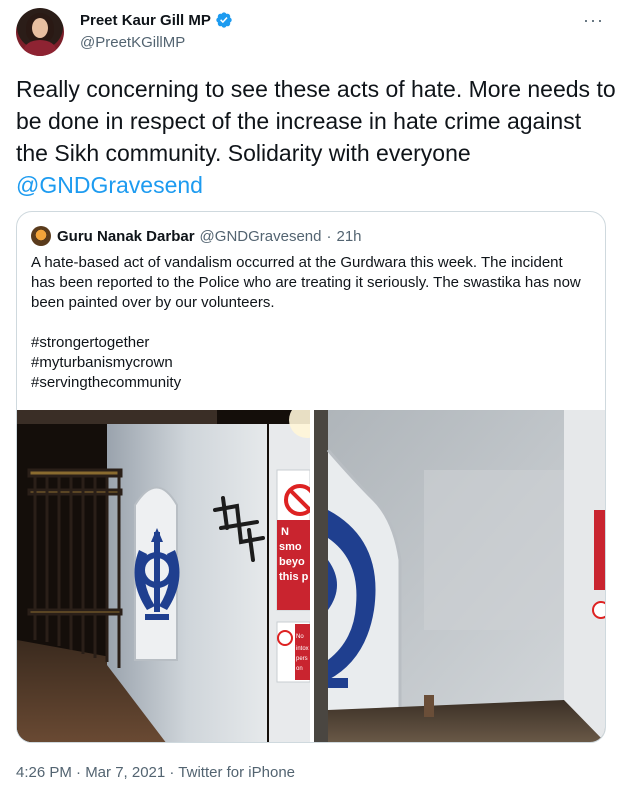 The height and width of the screenshot is (800, 624). What do you see at coordinates (132, 42) in the screenshot?
I see `author-handle: @PreetKGillMP` at bounding box center [132, 42].